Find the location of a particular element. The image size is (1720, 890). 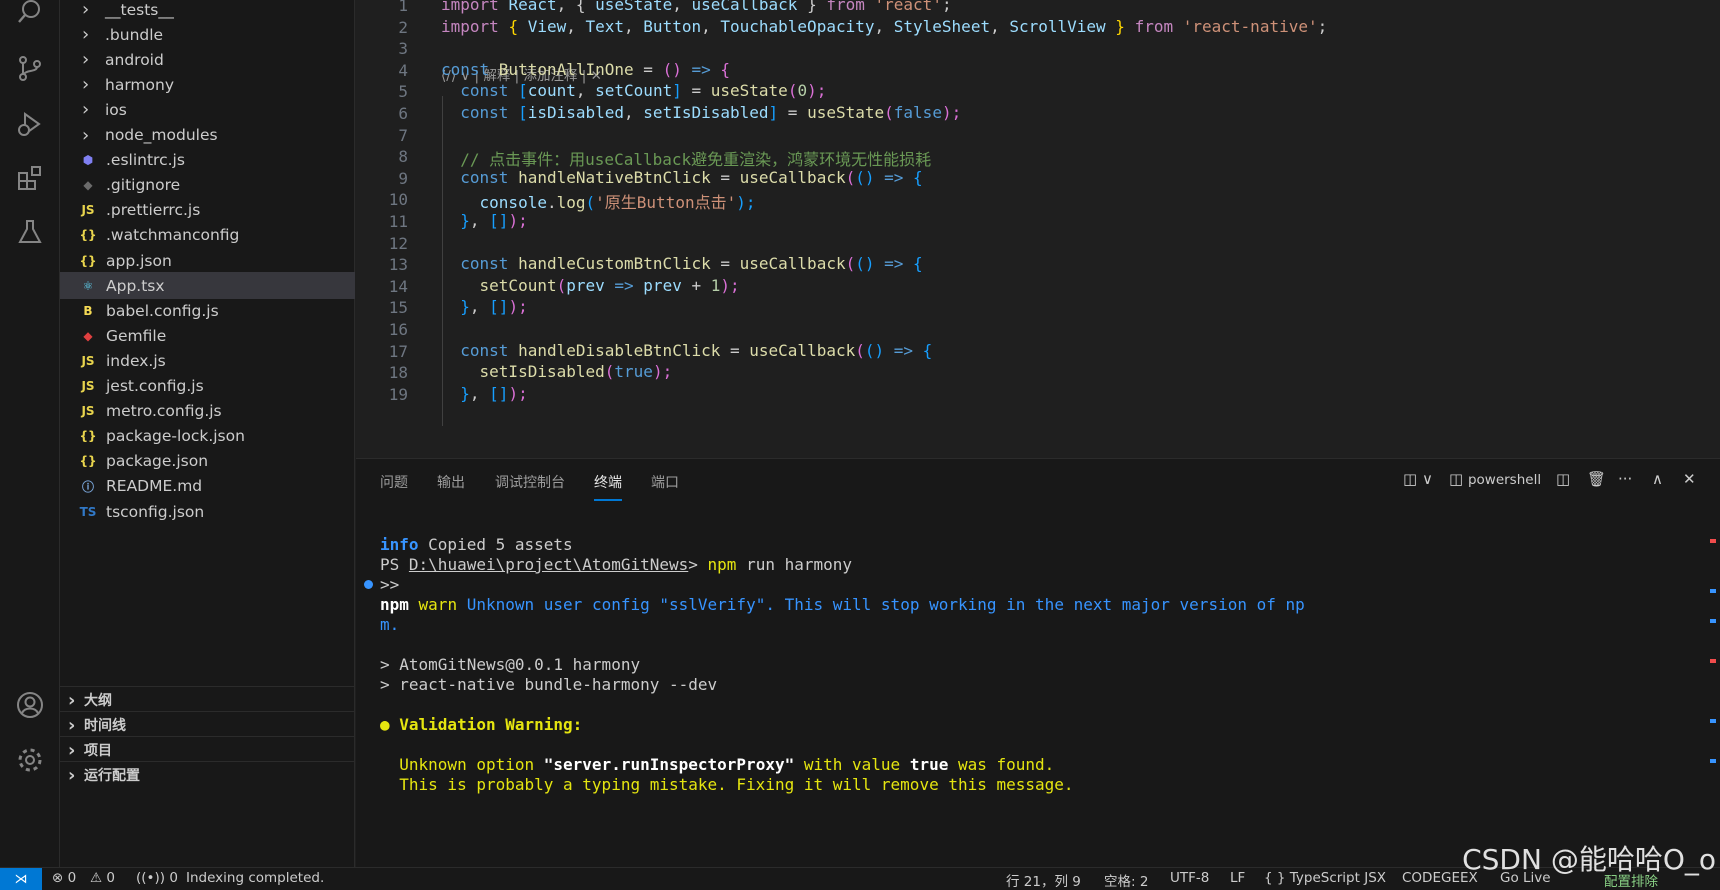

sidebar-section: › 项目 is located at coordinates (207, 749).